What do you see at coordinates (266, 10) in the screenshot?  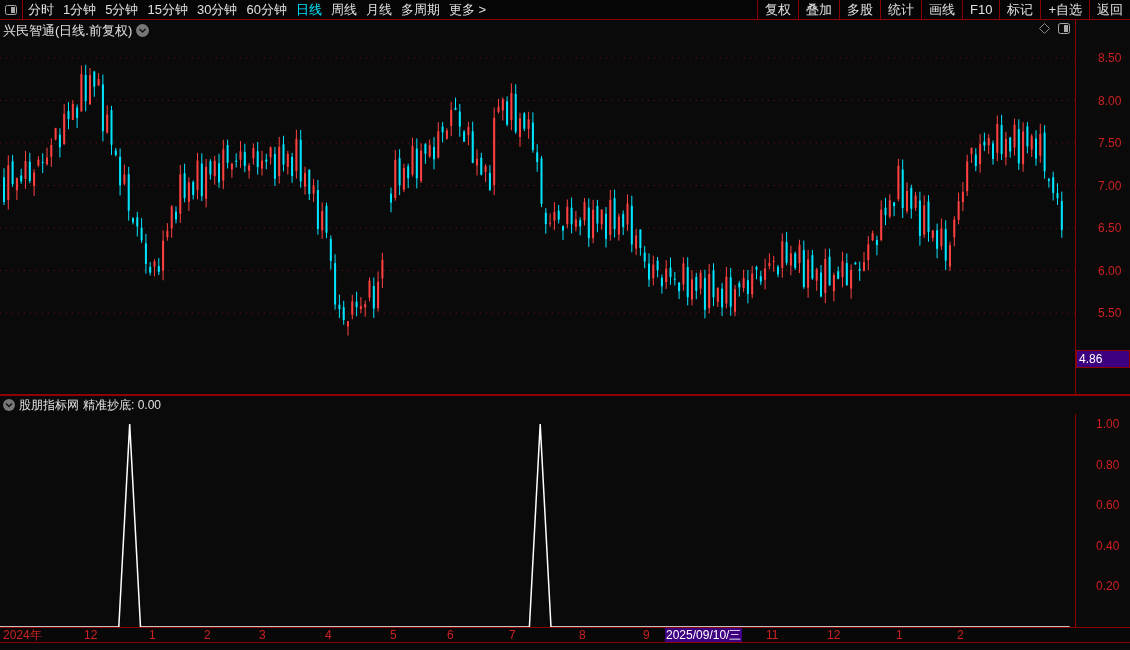 I see `period-tab: 60分钟` at bounding box center [266, 10].